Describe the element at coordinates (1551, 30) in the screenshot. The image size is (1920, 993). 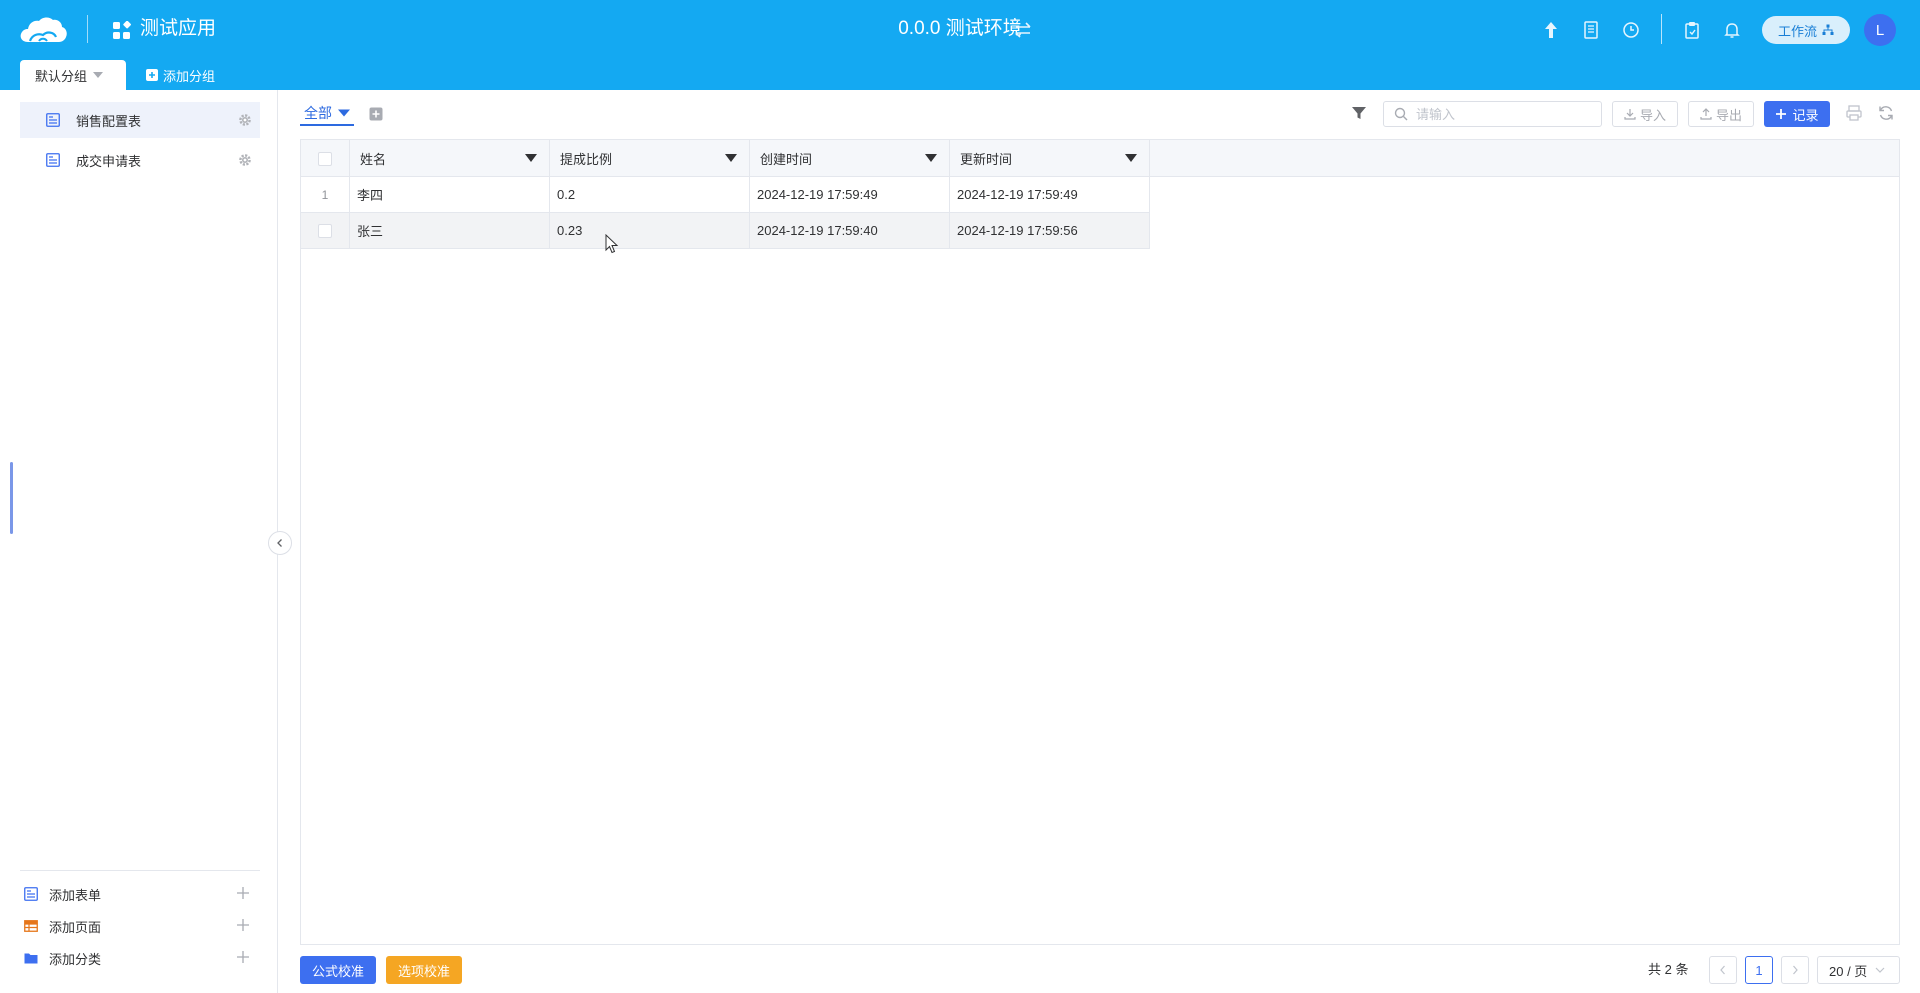
I see `publish-icon` at that location.